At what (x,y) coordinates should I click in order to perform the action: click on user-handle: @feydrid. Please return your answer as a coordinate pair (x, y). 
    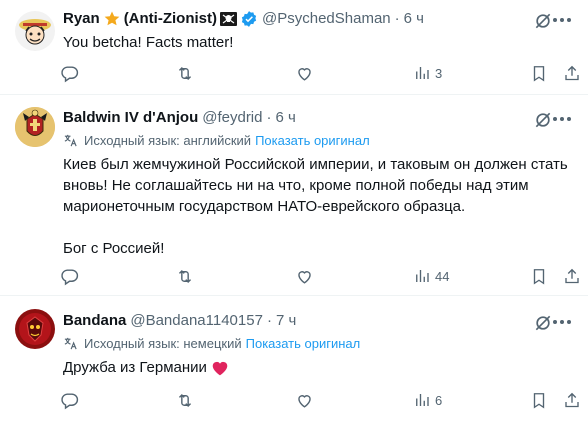
    Looking at the image, I should click on (232, 118).